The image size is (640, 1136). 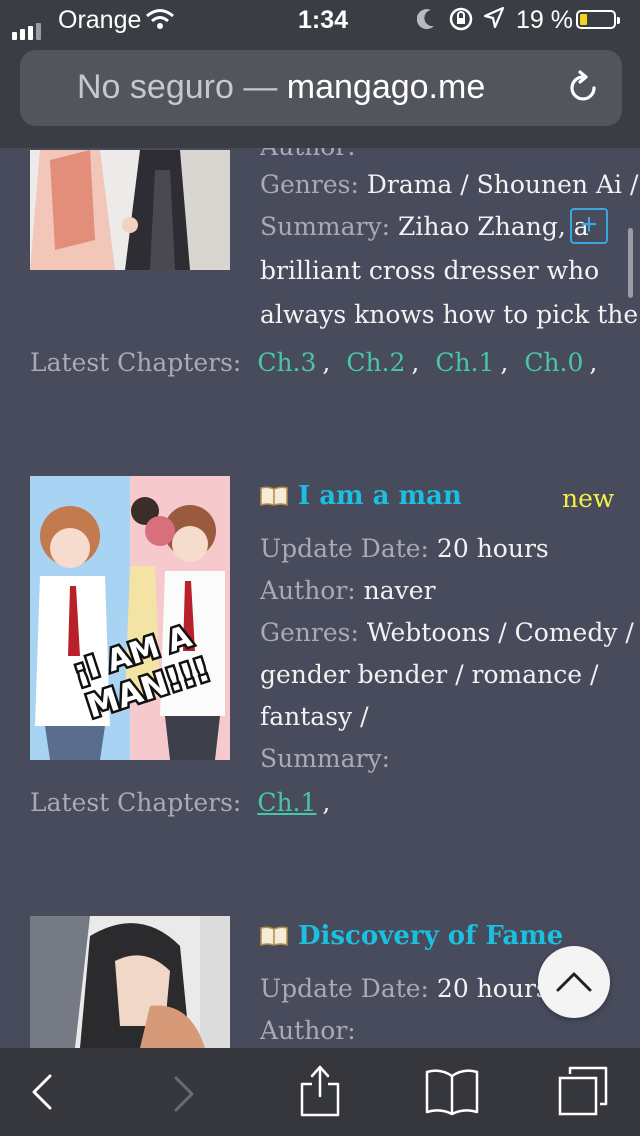 I want to click on genres-row: Genres: Webtoons / Comedy /, so click(x=447, y=632).